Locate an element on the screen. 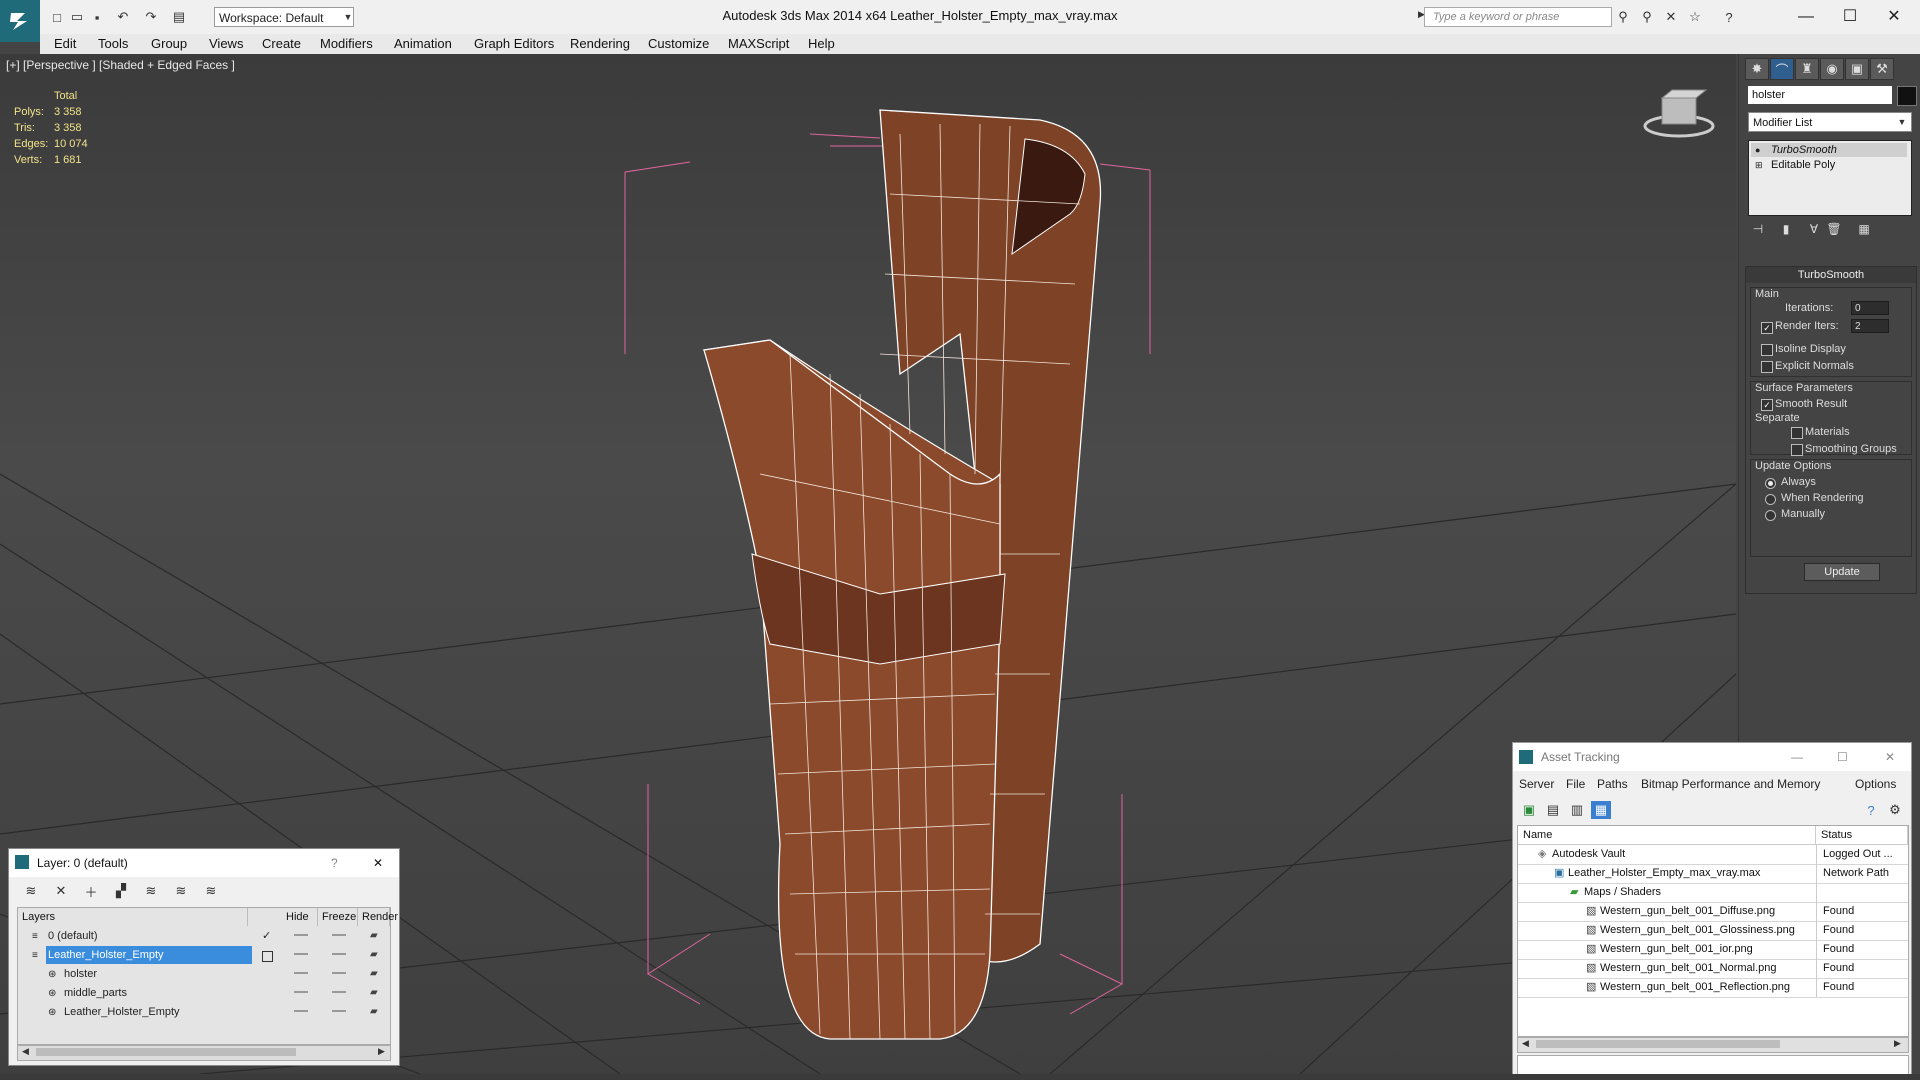  layer-row: ≡ 0 (default) ✓ ▰ is located at coordinates (204, 936).